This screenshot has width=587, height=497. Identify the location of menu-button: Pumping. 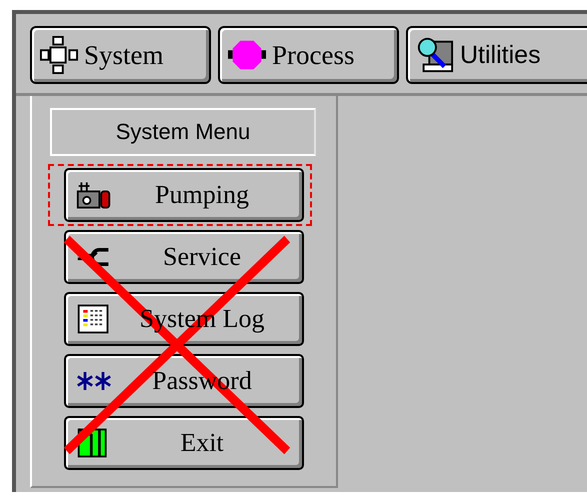
(184, 195).